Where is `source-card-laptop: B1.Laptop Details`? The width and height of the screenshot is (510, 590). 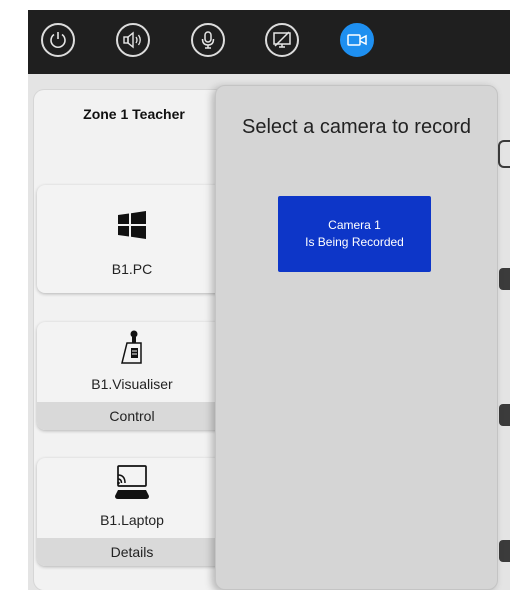
source-card-laptop: B1.Laptop Details is located at coordinates (132, 512).